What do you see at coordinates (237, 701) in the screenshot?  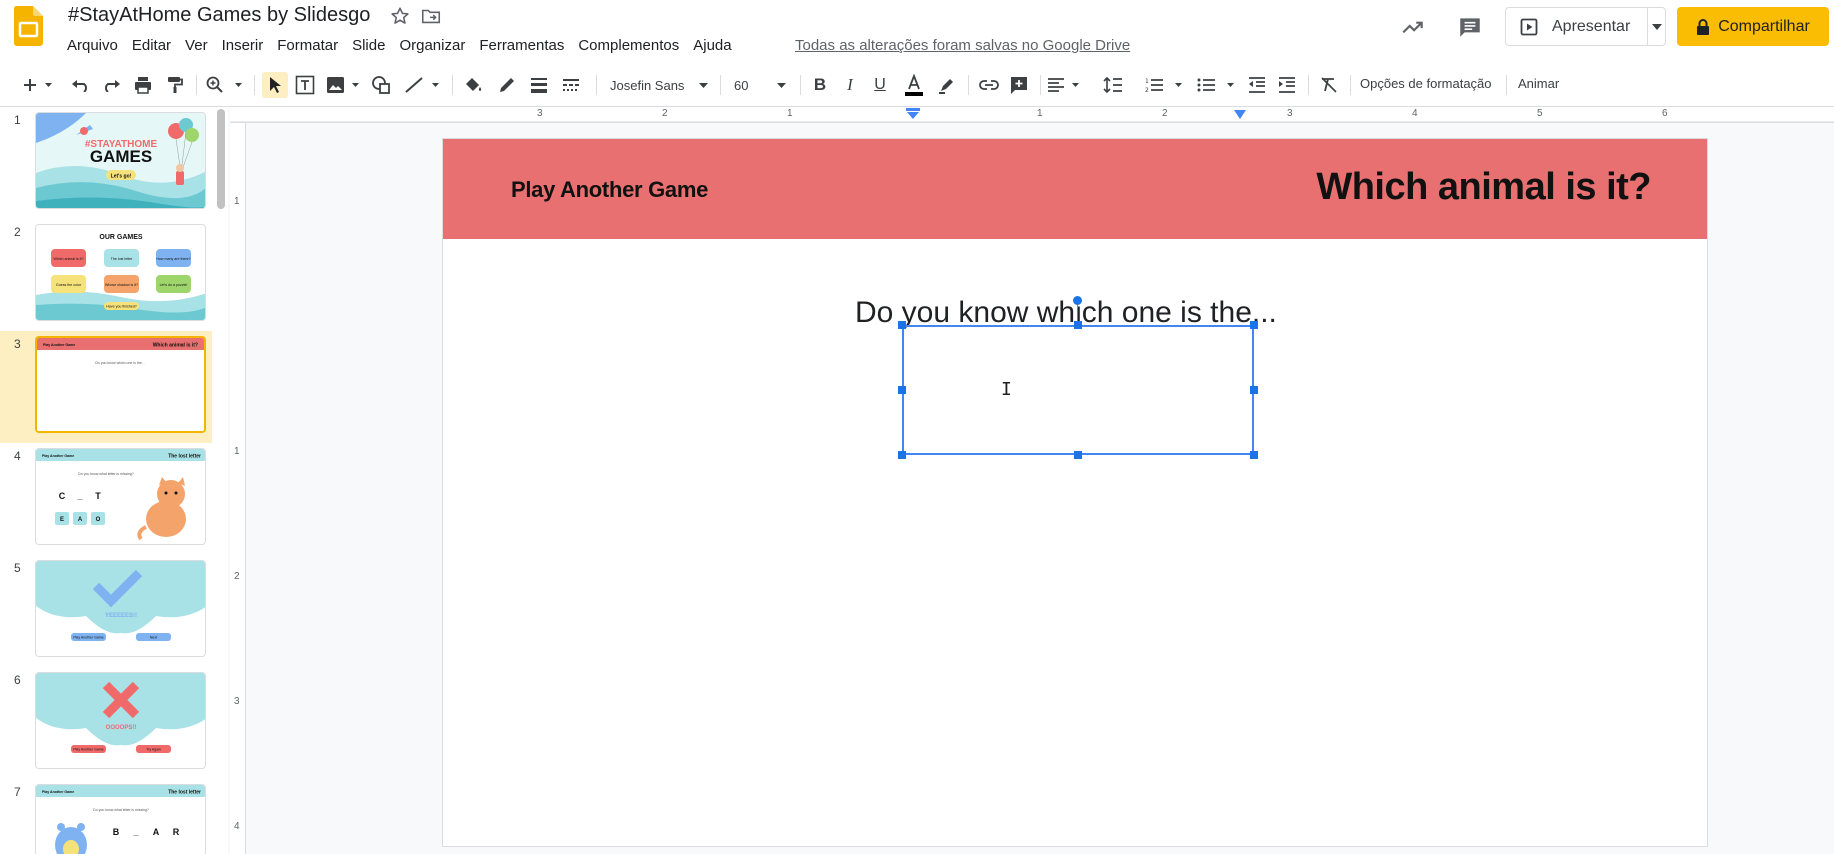 I see `ruler-number: 3` at bounding box center [237, 701].